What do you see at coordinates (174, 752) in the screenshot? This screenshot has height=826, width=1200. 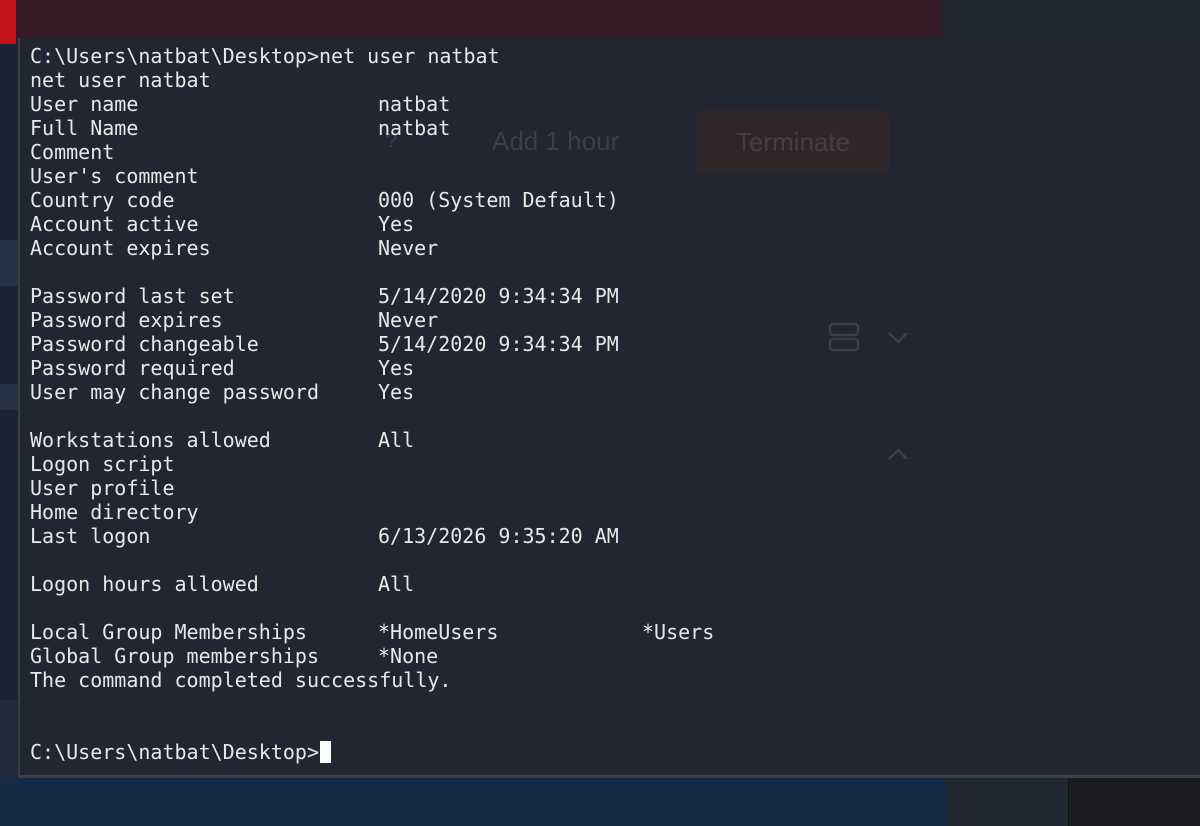 I see `prompt-text: C:\Users\natbat\Desktop>` at bounding box center [174, 752].